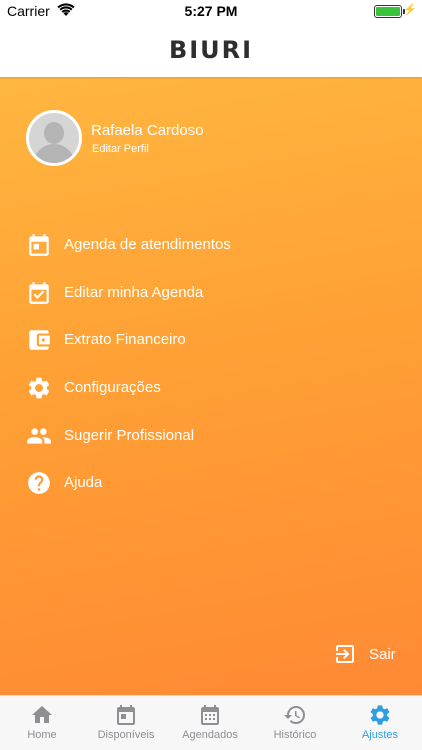 The image size is (422, 750). Describe the element at coordinates (388, 11) in the screenshot. I see `battery-icon` at that location.